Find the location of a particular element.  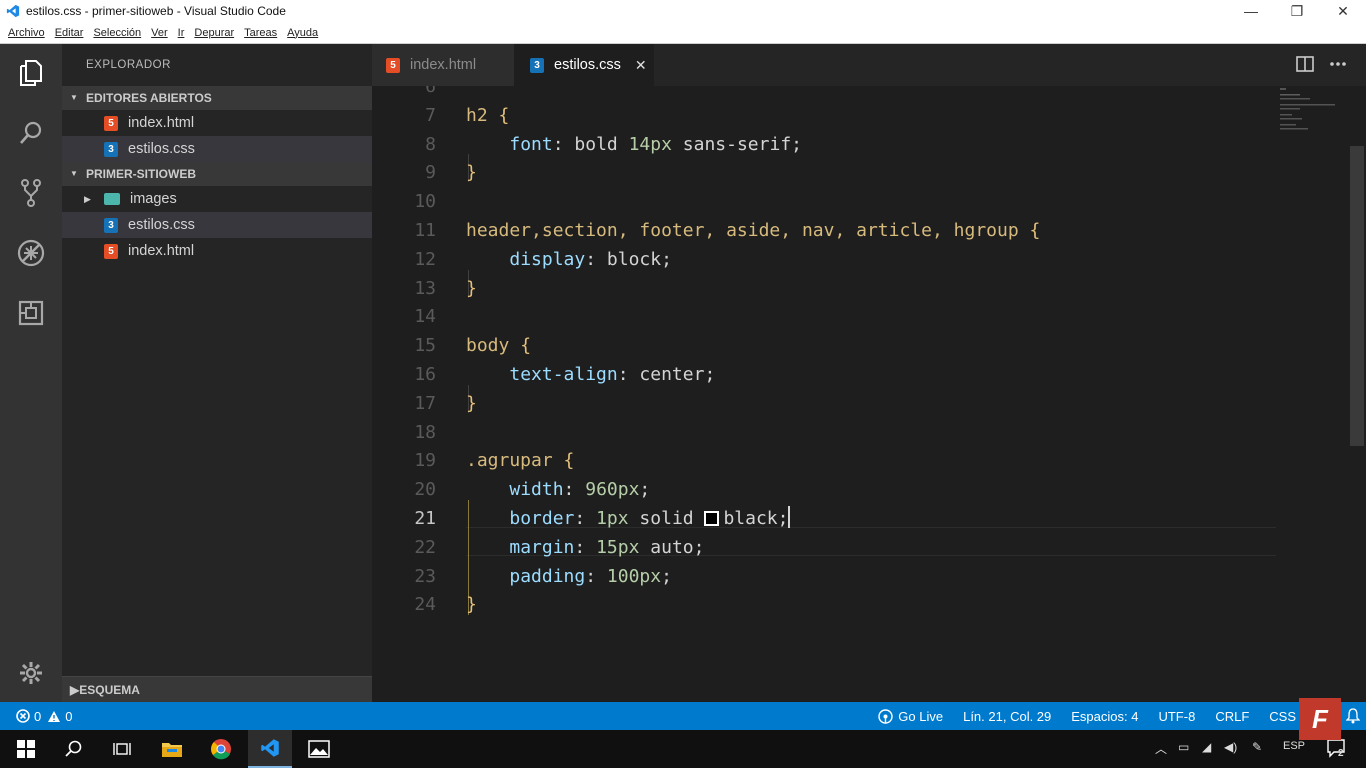

code-line: 13} is located at coordinates (852, 288).